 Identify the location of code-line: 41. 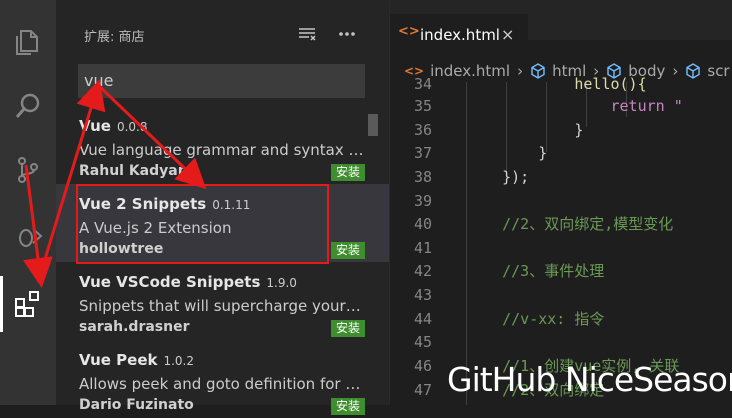
(561, 248).